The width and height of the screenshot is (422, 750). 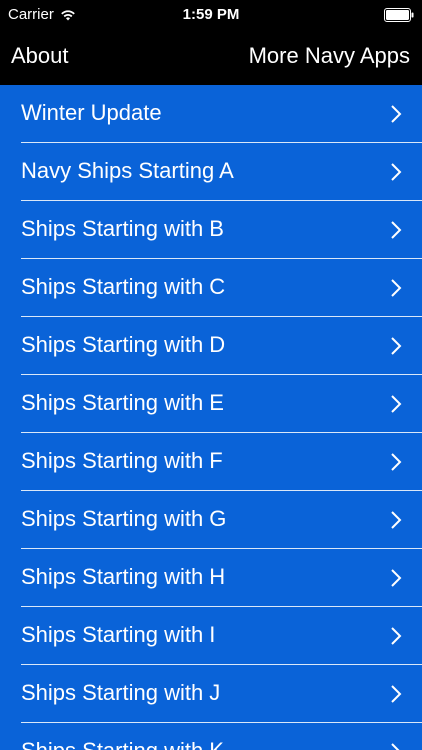 I want to click on nav-bar: About More Navy Apps, so click(x=211, y=57).